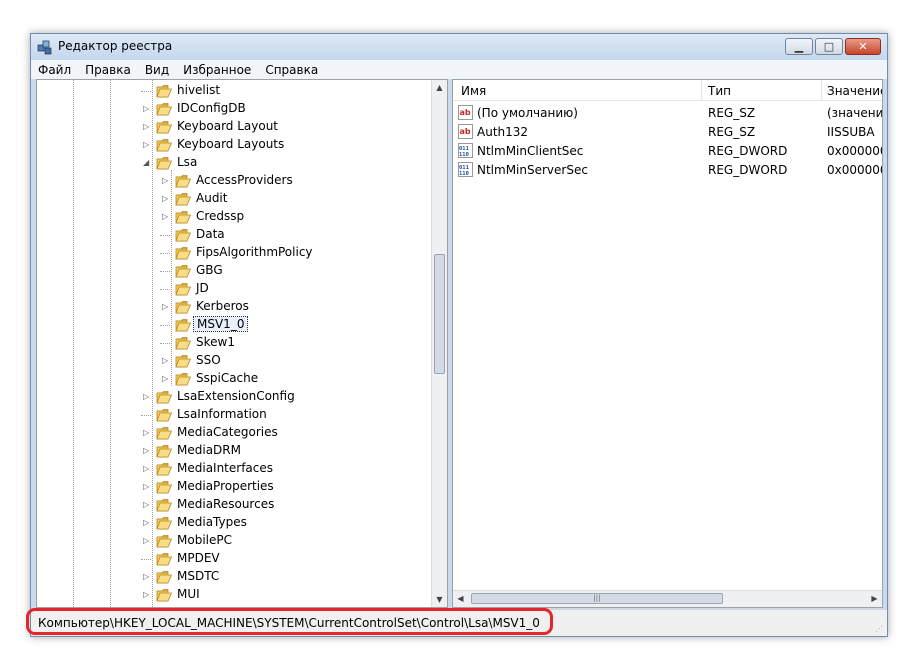 The image size is (920, 669). What do you see at coordinates (667, 132) in the screenshot?
I see `list-item: ab Auth132 REG_SZ IISSUBA` at bounding box center [667, 132].